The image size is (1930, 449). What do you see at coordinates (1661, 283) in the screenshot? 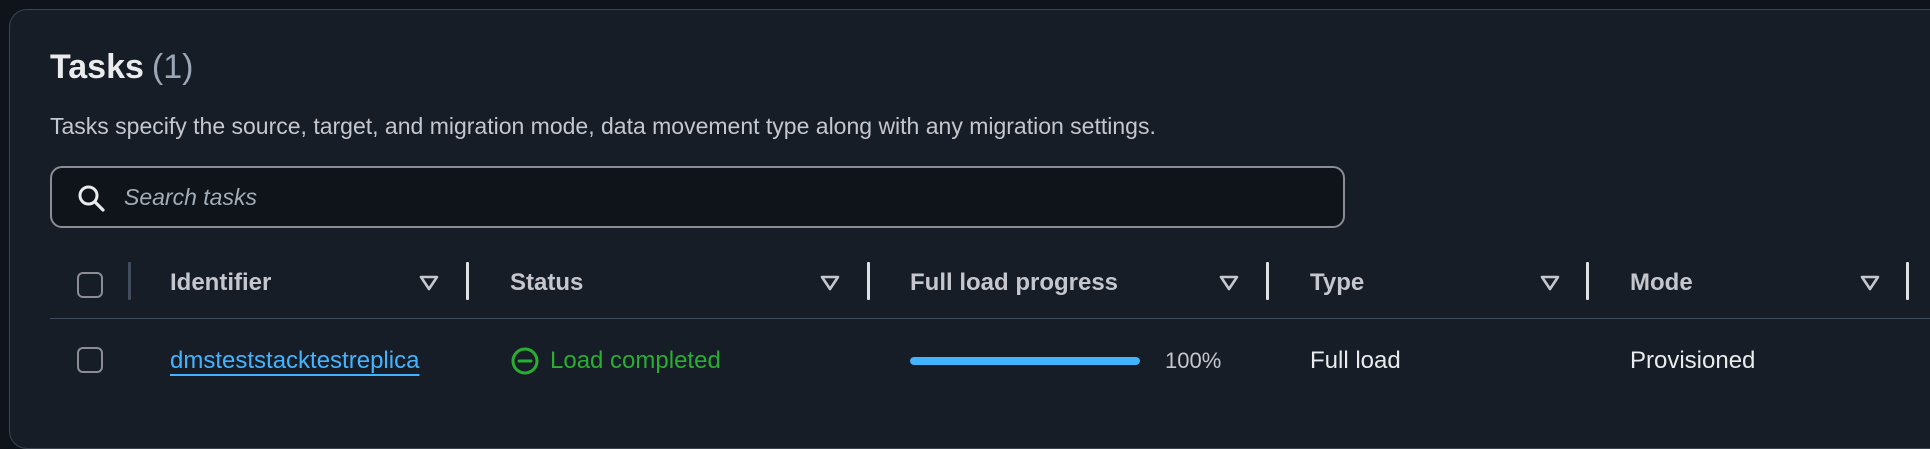
I see `column-header-mode: Mode` at bounding box center [1661, 283].